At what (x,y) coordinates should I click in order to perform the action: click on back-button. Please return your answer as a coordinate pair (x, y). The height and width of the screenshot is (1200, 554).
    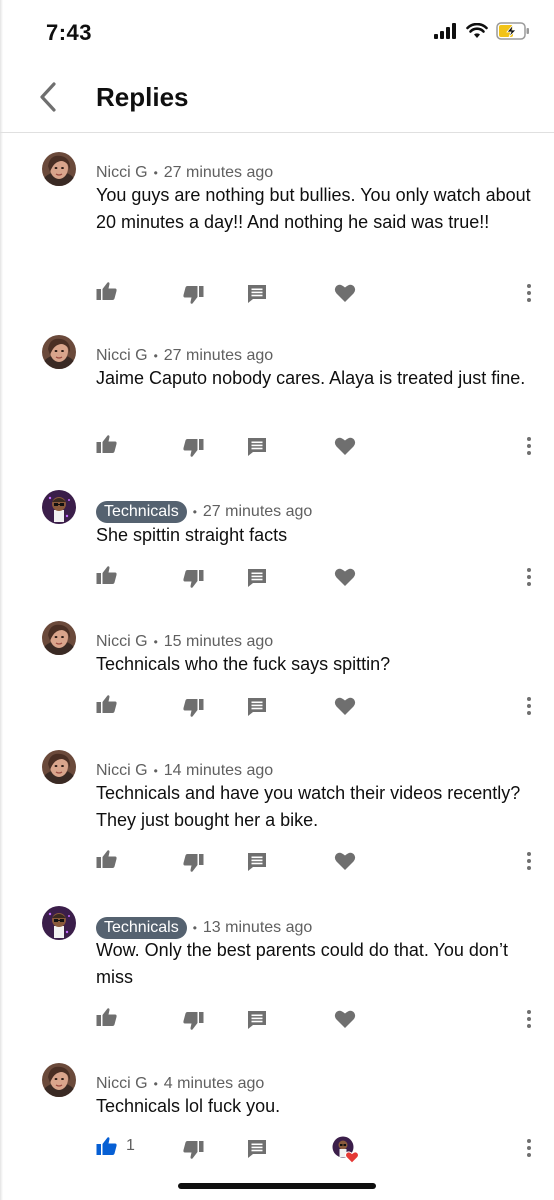
    Looking at the image, I should click on (49, 97).